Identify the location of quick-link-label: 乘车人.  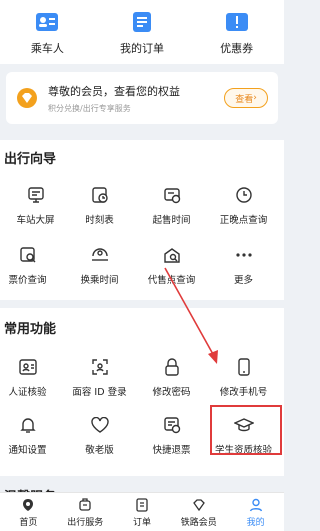
(47, 48).